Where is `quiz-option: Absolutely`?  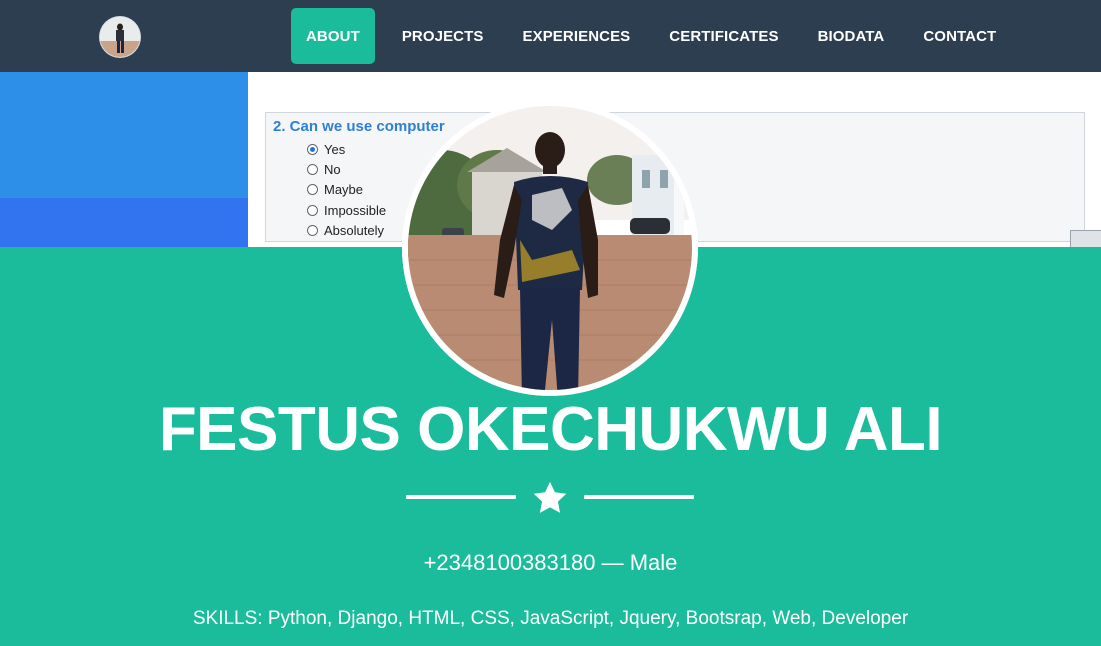 quiz-option: Absolutely is located at coordinates (345, 230).